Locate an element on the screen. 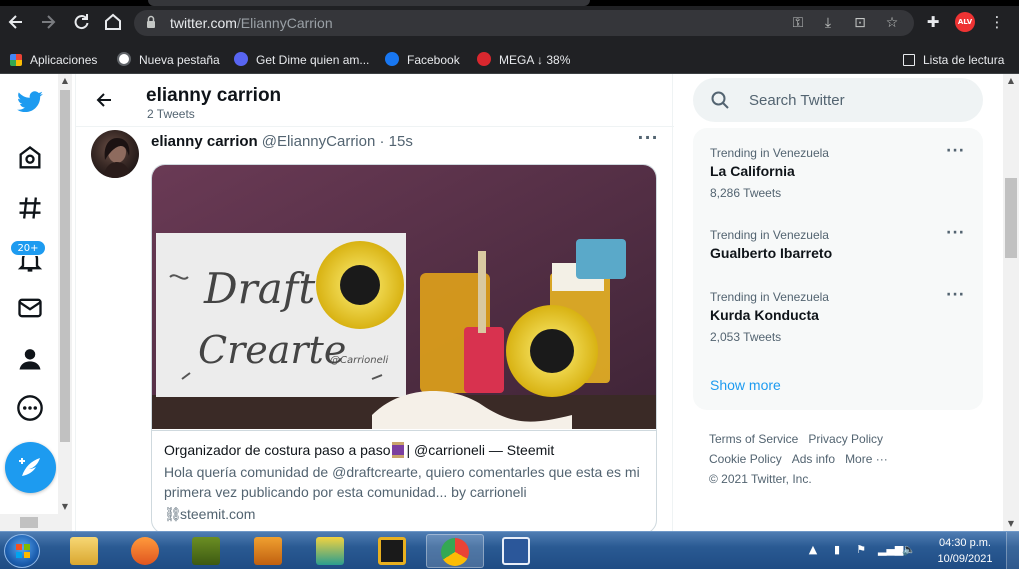 Image resolution: width=1019 pixels, height=573 pixels. image-text-handle: @Carrioneli is located at coordinates (359, 360).